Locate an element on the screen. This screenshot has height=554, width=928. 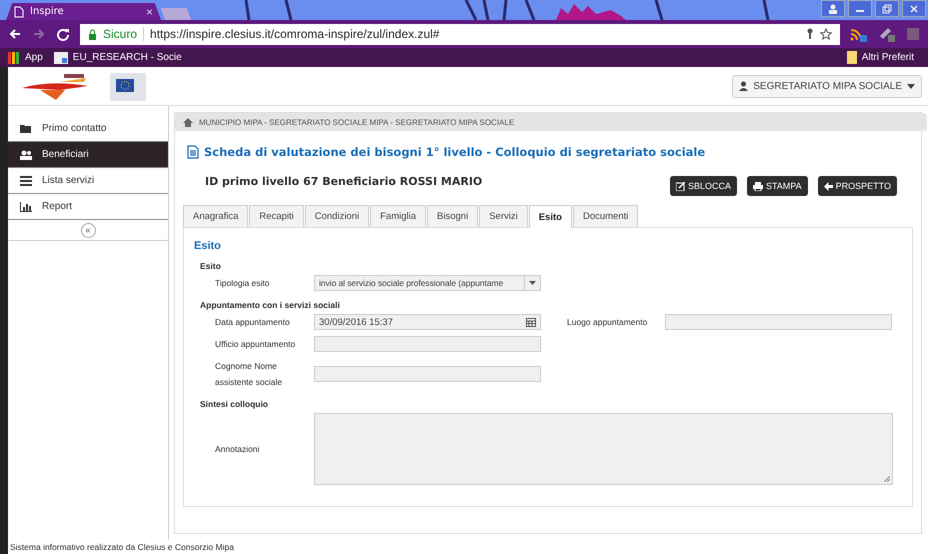
bar-chart-icon is located at coordinates (26, 207).